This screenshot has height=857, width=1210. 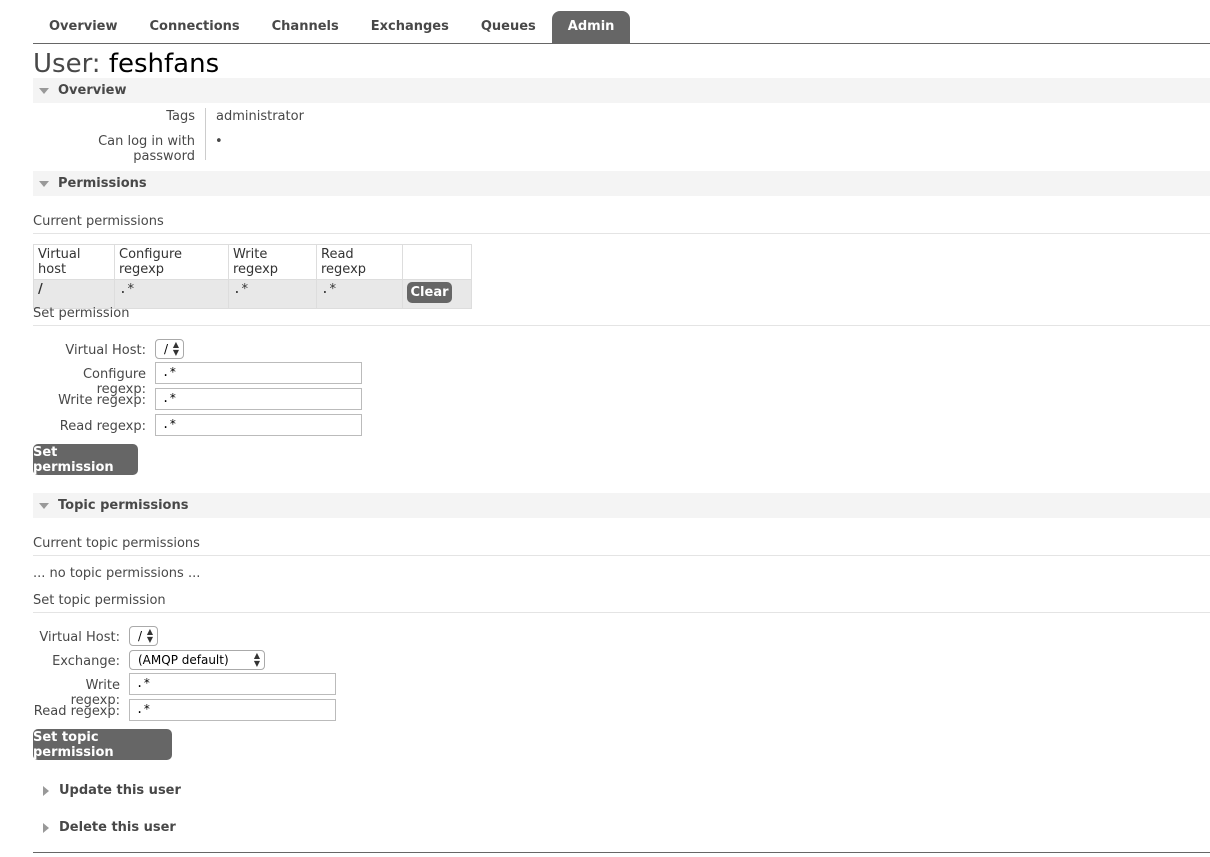 I want to click on topic-exchange-select: (AMQP default) ▲ ▼, so click(x=197, y=660).